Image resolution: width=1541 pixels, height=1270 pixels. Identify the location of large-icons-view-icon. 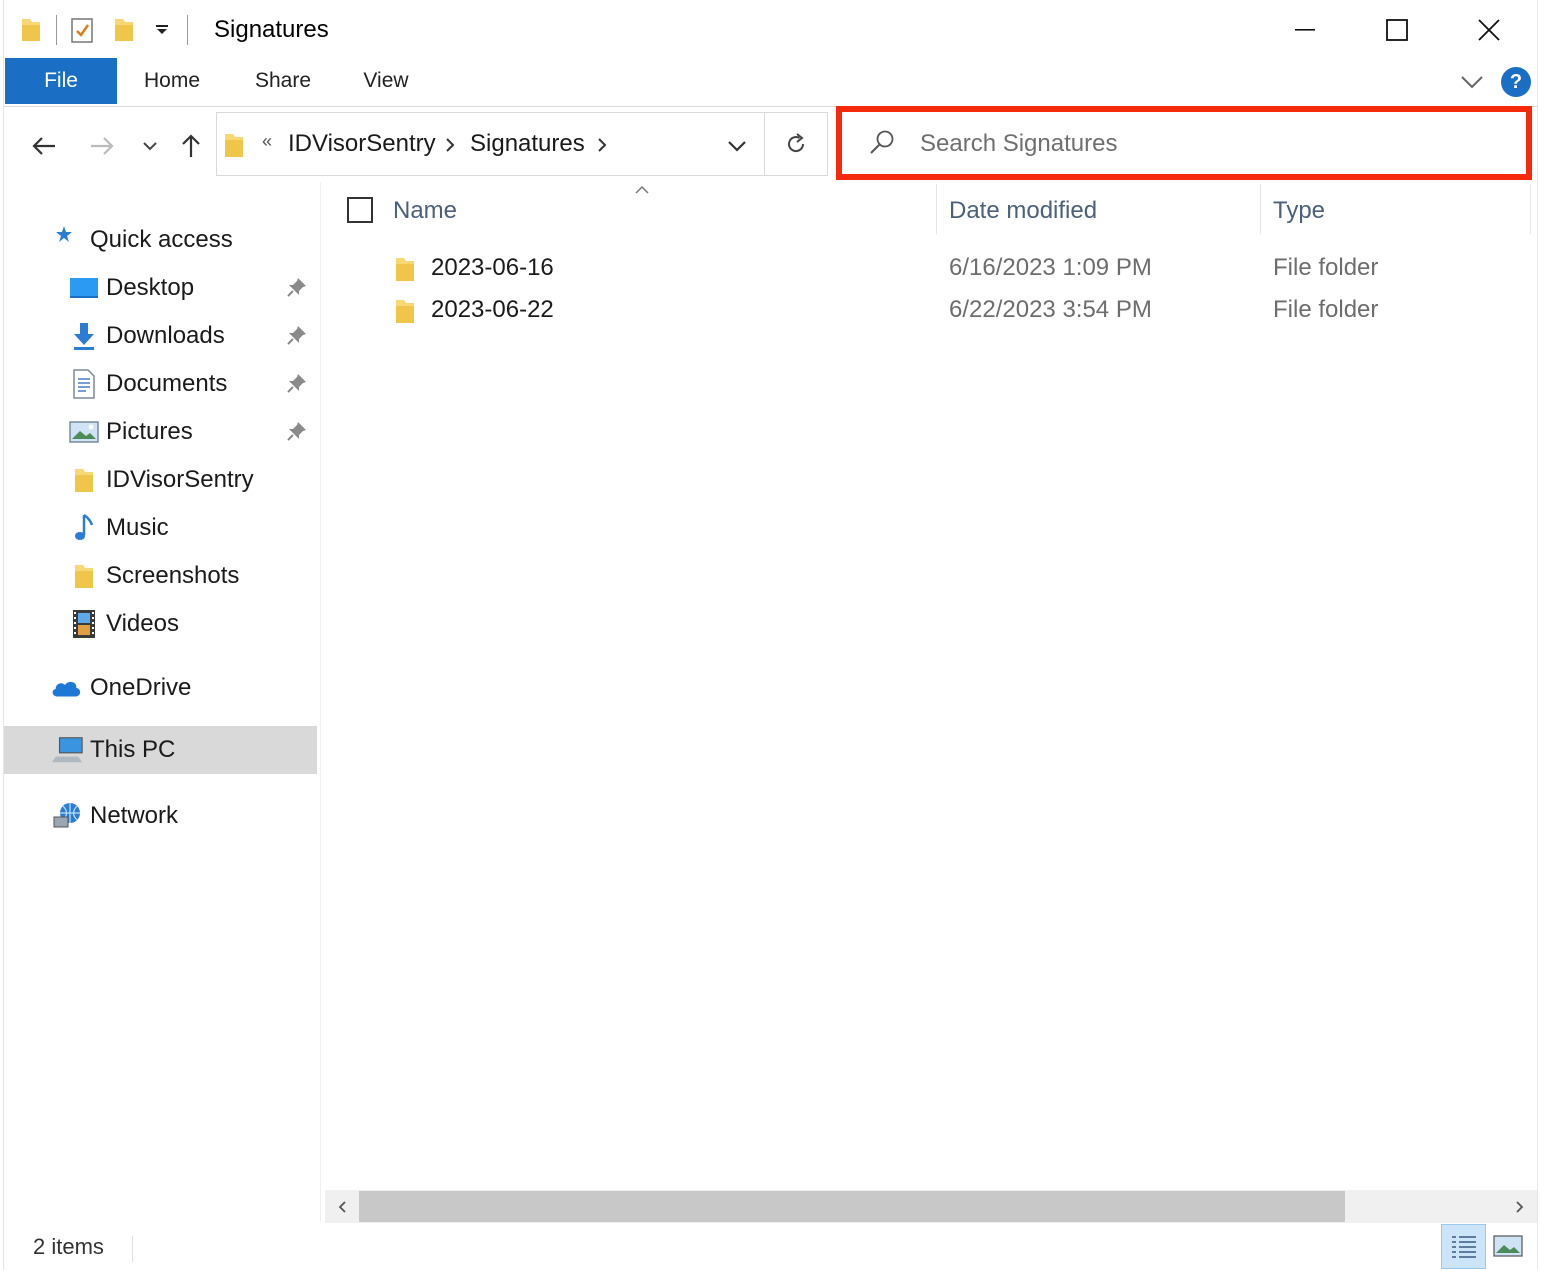
(1508, 1246).